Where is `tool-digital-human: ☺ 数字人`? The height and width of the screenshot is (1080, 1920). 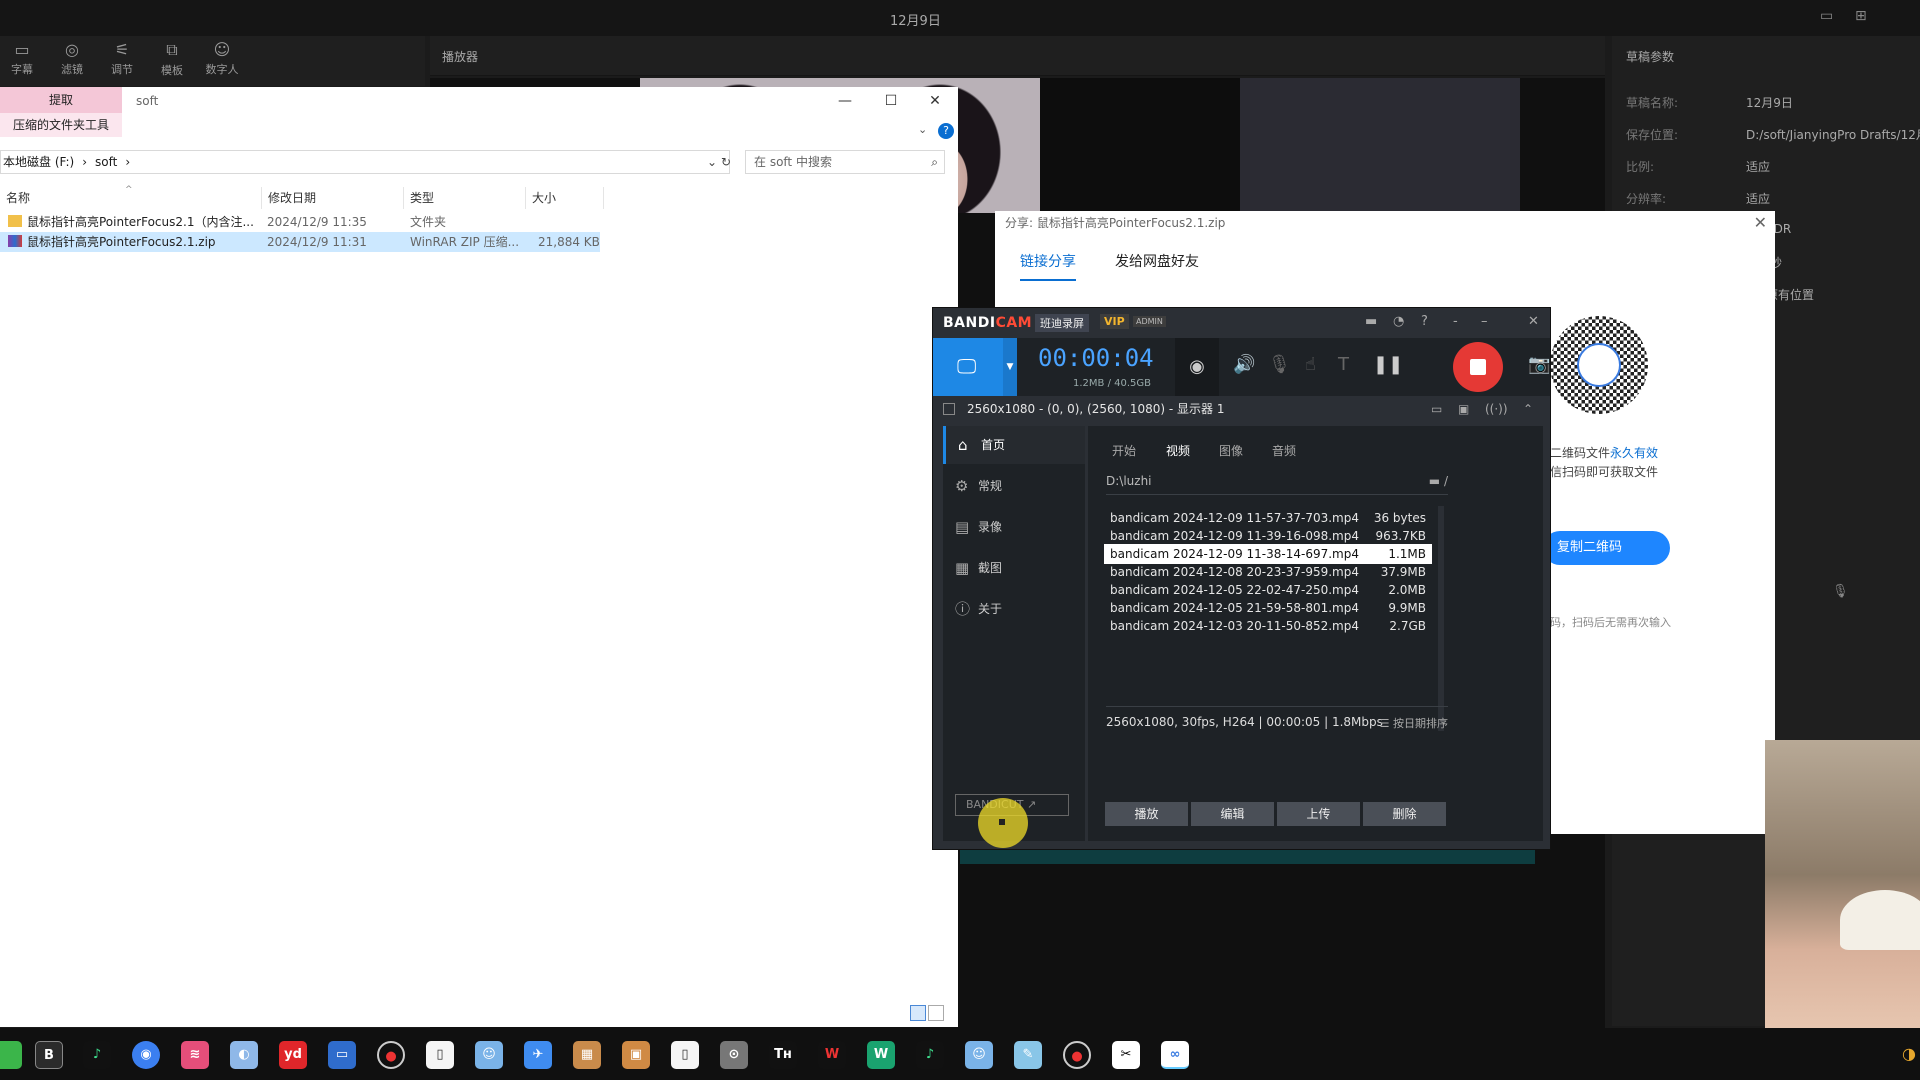 tool-digital-human: ☺ 数字人 is located at coordinates (222, 58).